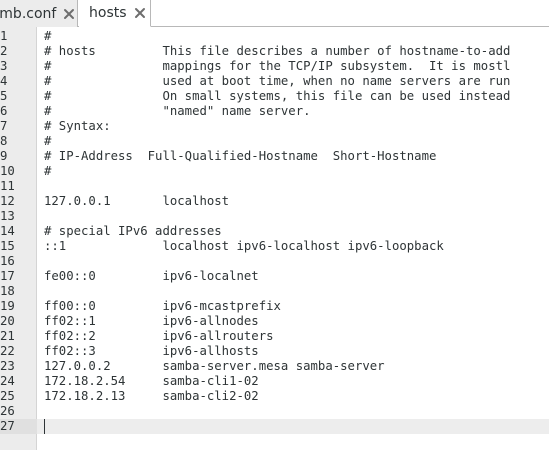  Describe the element at coordinates (133, 231) in the screenshot. I see `line-text: # special IPv6 addresses` at that location.